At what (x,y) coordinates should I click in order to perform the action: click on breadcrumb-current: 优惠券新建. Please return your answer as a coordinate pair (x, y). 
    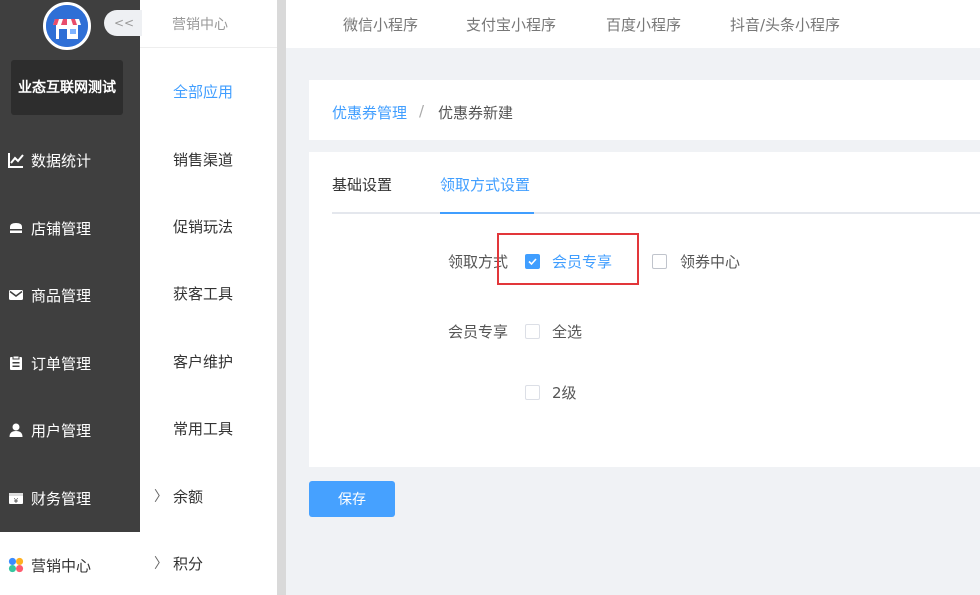
    Looking at the image, I should click on (476, 113).